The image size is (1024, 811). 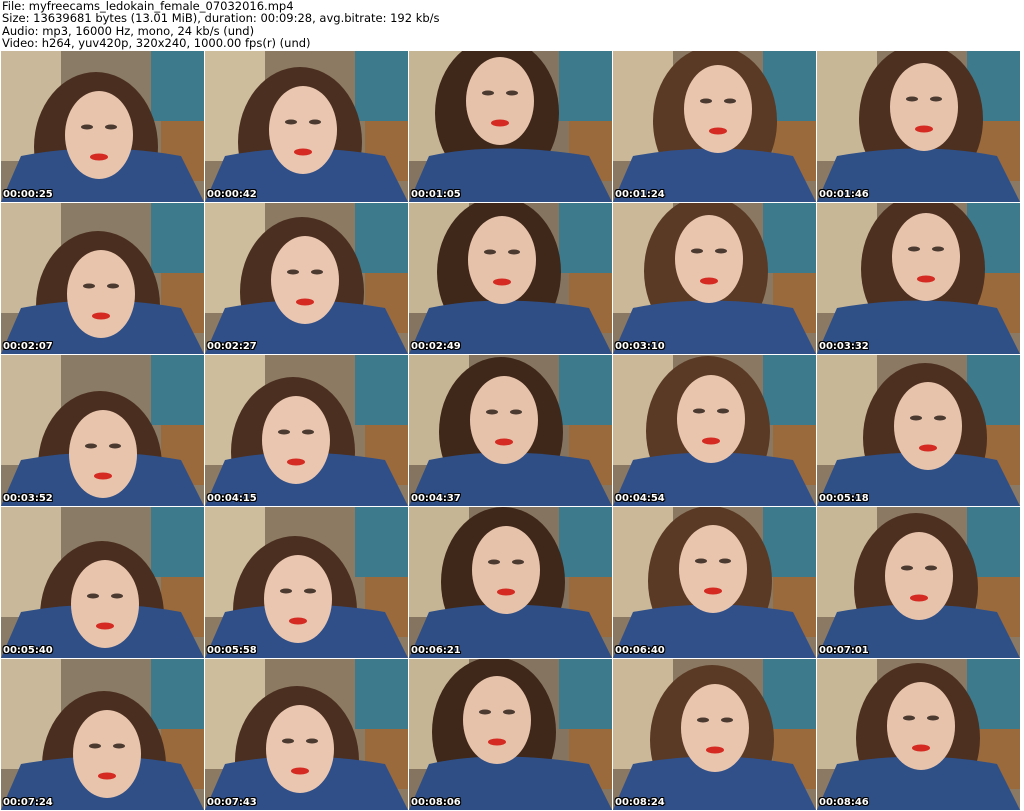 What do you see at coordinates (844, 650) in the screenshot?
I see `thumbnail-timestamp: 00:07:01` at bounding box center [844, 650].